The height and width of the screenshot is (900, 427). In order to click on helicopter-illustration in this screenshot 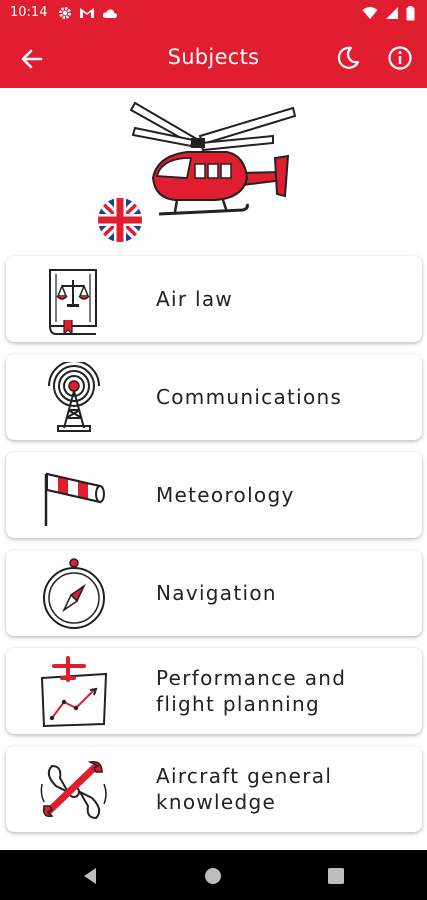, I will do `click(197, 171)`.